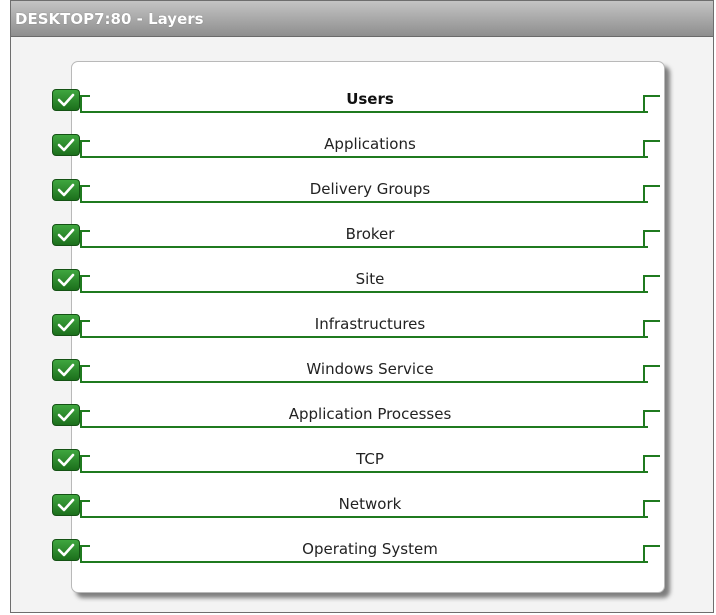  I want to click on layer-label: Users, so click(370, 99).